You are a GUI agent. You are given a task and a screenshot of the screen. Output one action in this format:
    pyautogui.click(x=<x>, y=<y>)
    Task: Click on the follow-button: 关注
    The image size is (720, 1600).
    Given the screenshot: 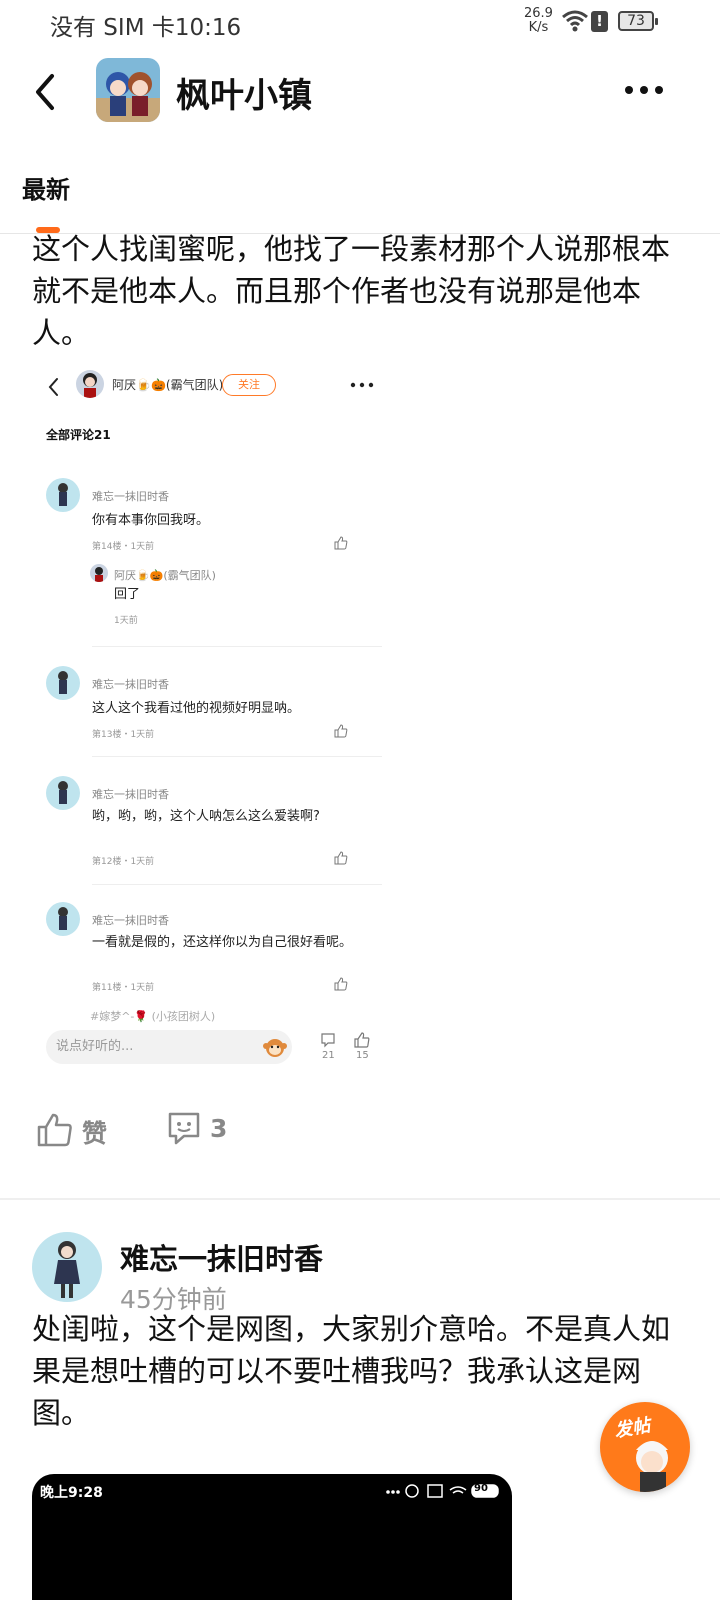 What is the action you would take?
    pyautogui.click(x=249, y=385)
    